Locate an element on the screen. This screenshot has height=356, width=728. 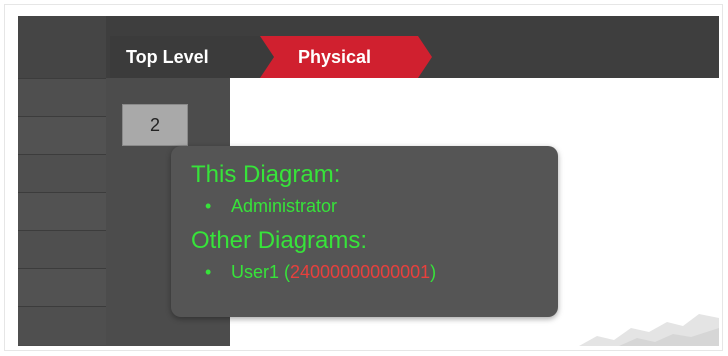
count-badge: 2 is located at coordinates (155, 125).